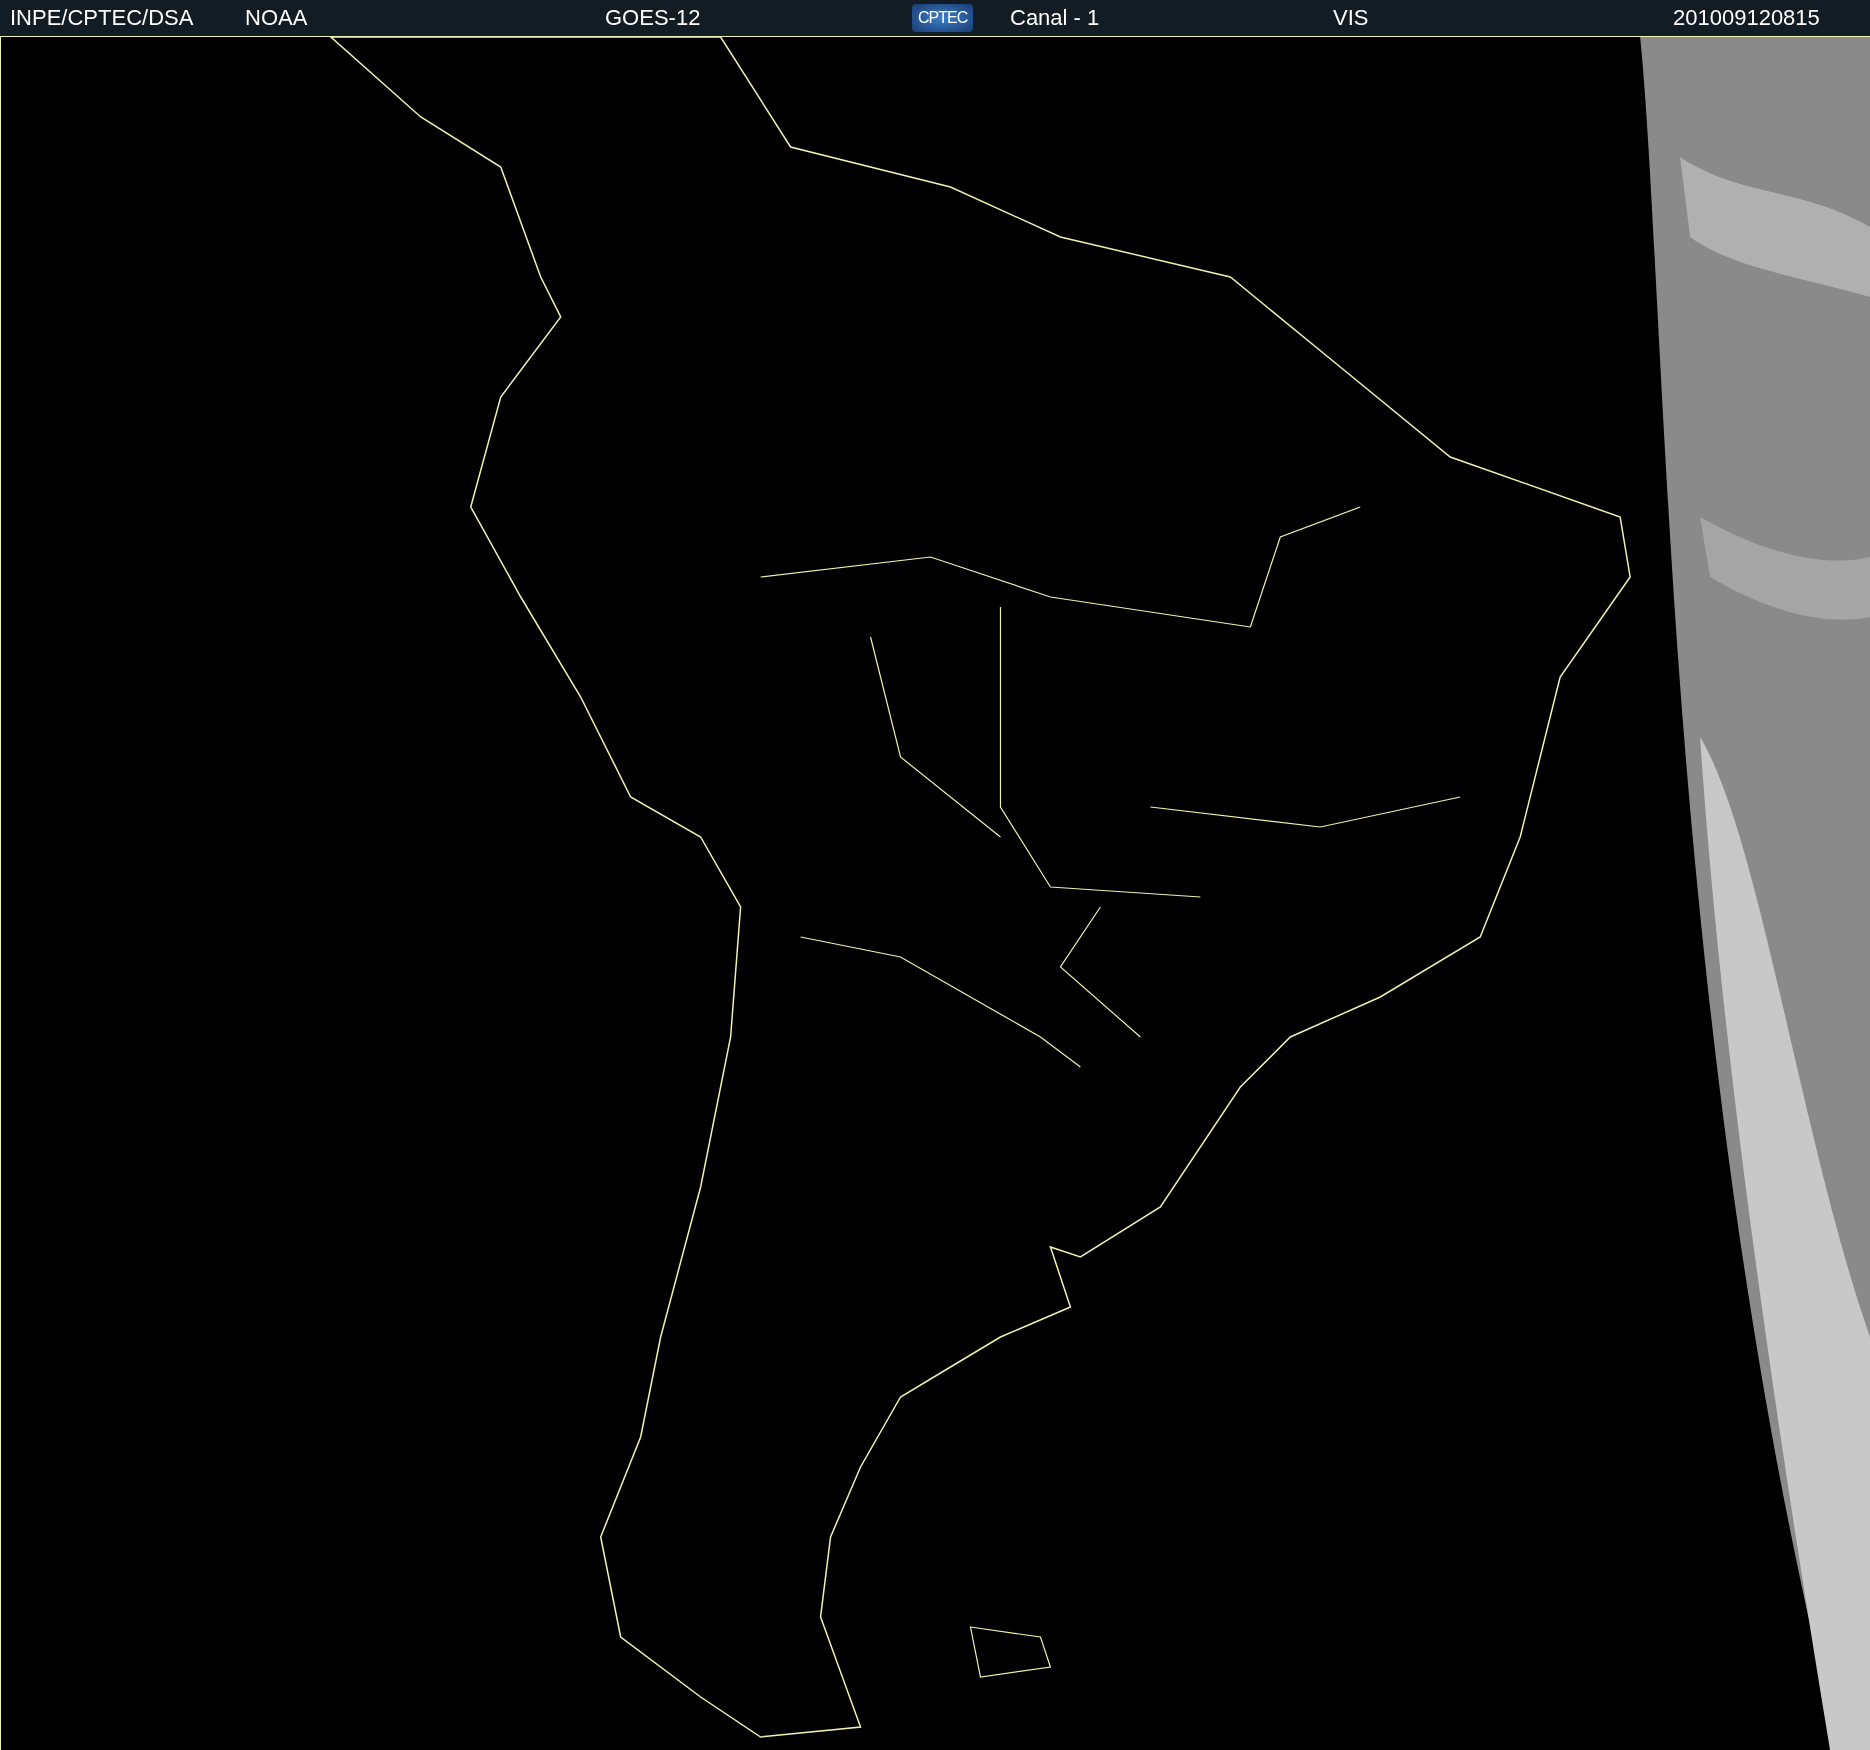 This screenshot has width=1870, height=1750. I want to click on header-label: VIS, so click(1351, 18).